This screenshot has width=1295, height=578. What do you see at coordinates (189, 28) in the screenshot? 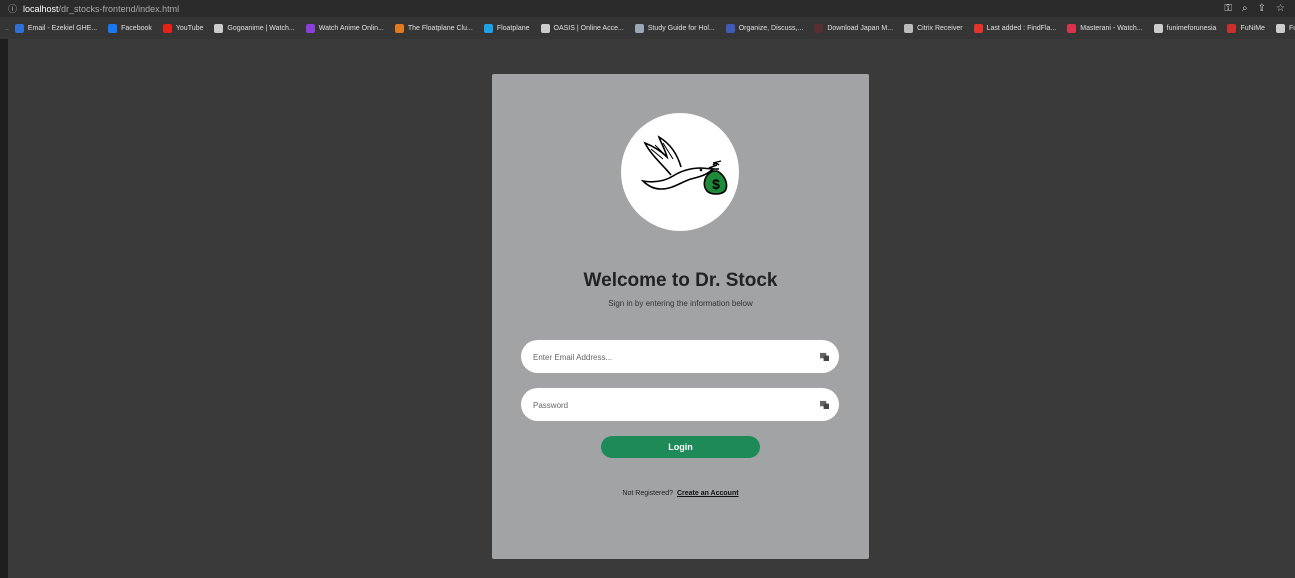
I see `bookmark-label: YouTube` at bounding box center [189, 28].